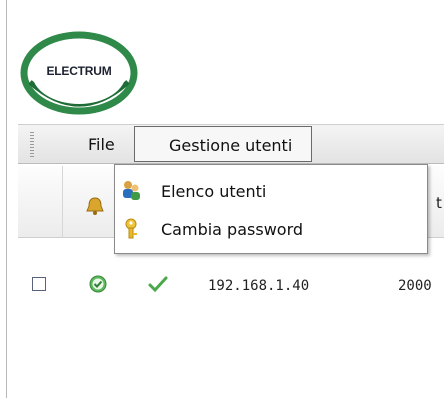  Describe the element at coordinates (62, 202) in the screenshot. I see `header-column-separator` at that location.